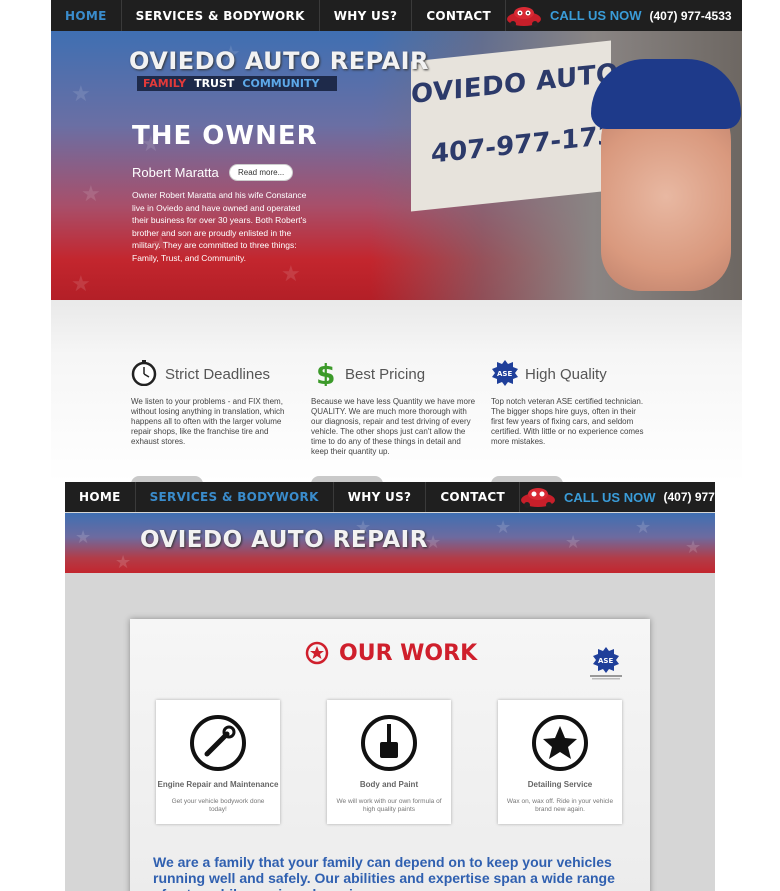 This screenshot has height=891, width=780. Describe the element at coordinates (165, 83) in the screenshot. I see `tagline-family: FAMILY` at that location.